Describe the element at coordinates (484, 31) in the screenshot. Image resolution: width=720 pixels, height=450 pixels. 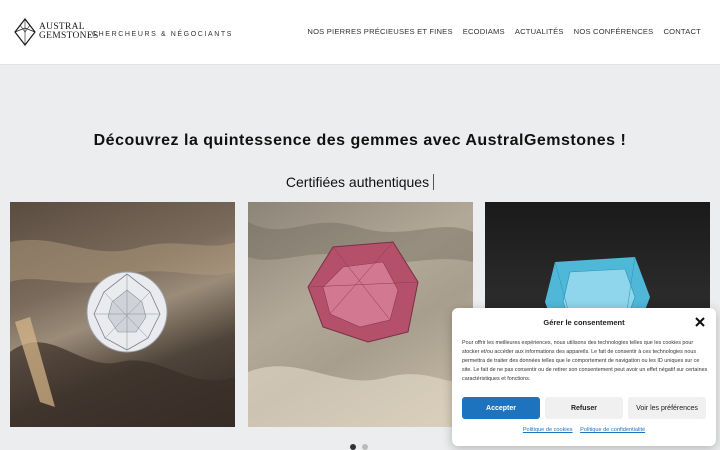
I see `nav-item-ecodiams: ECODIAMS` at that location.